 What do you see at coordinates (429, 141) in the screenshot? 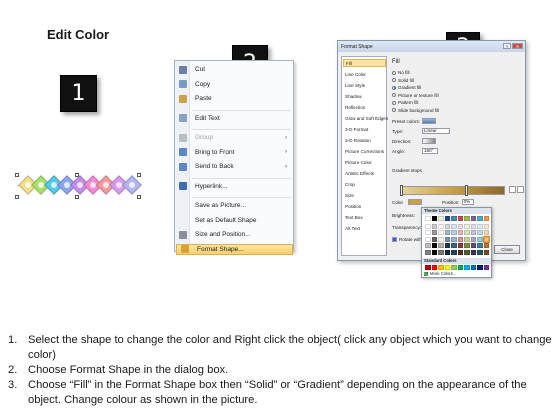
I see `direction-dropdown` at bounding box center [429, 141].